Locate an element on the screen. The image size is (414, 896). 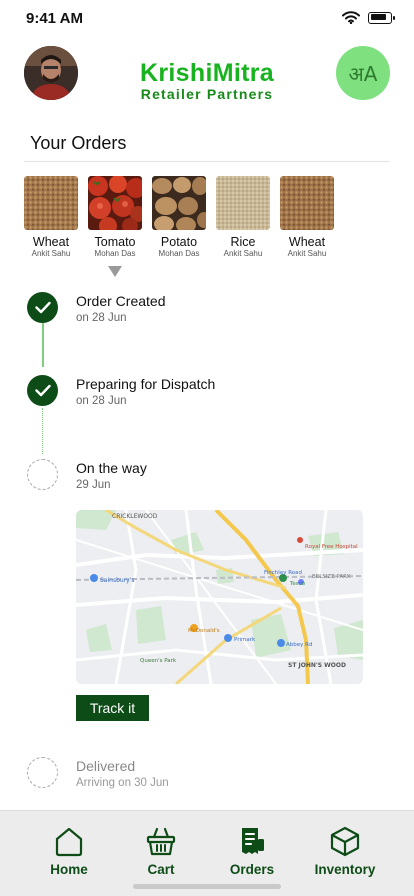
nav-label: Orders is located at coordinates (252, 869).